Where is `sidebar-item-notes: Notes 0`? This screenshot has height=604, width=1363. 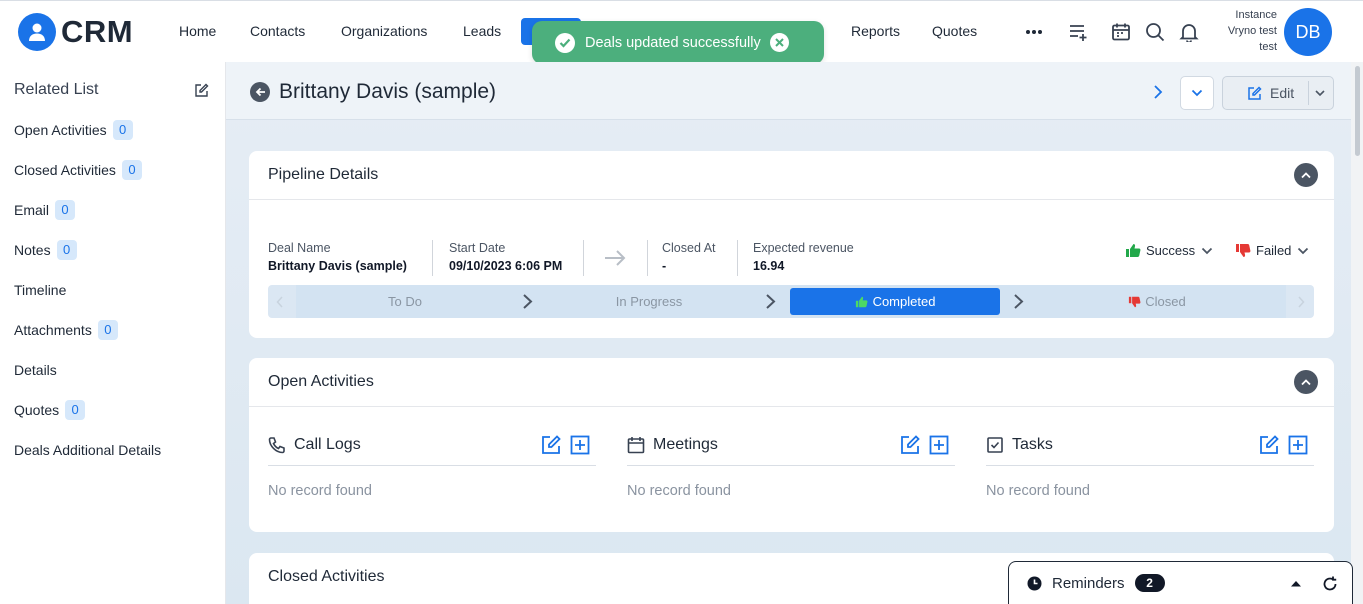 sidebar-item-notes: Notes 0 is located at coordinates (45, 250).